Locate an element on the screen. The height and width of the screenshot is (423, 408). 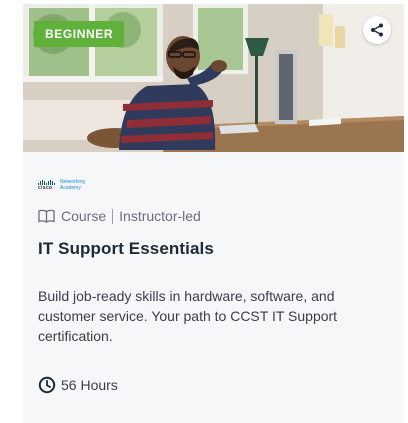
duration-text: 56 Hours is located at coordinates (89, 385).